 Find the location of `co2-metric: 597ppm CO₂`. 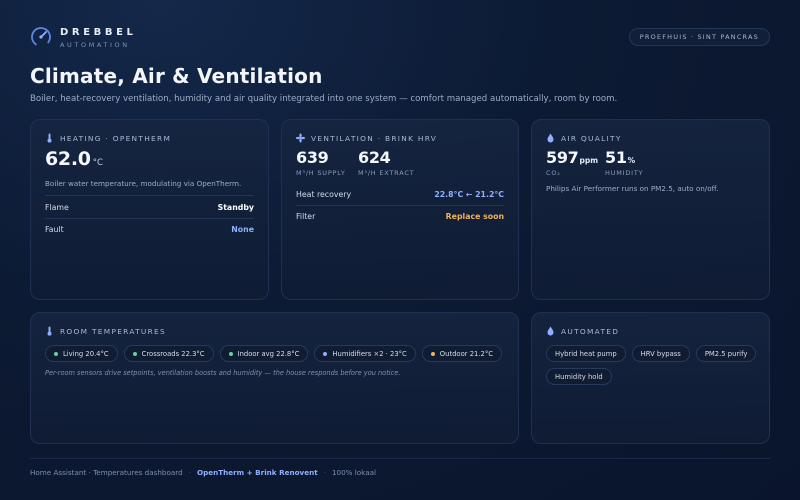

co2-metric: 597ppm CO₂ is located at coordinates (572, 162).